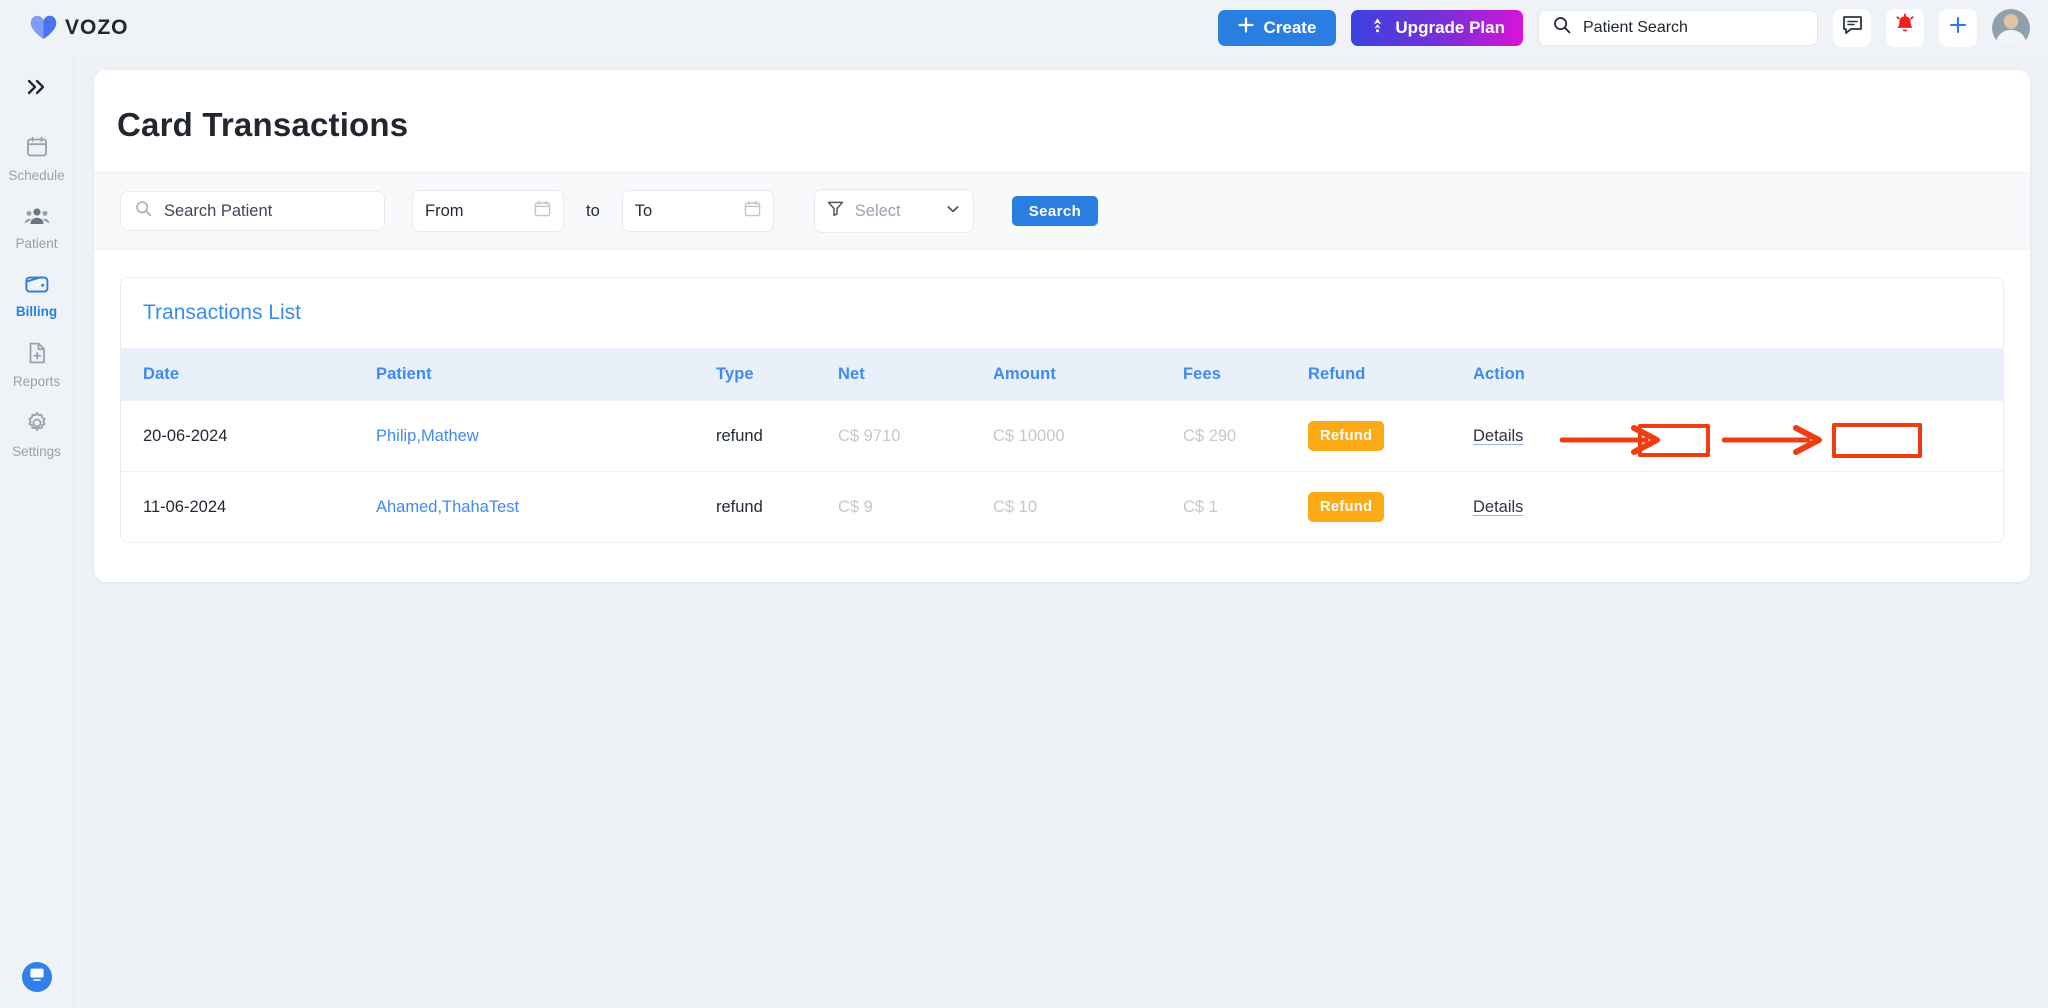  I want to click on sidebar-item-patient: Patient, so click(36, 228).